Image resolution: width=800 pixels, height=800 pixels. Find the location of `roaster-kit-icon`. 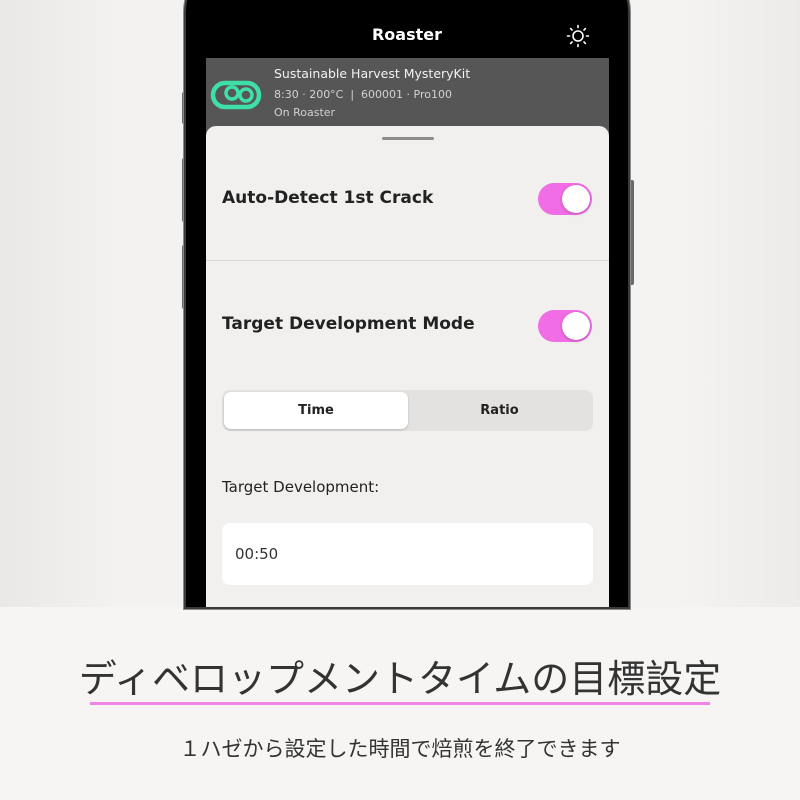

roaster-kit-icon is located at coordinates (236, 95).